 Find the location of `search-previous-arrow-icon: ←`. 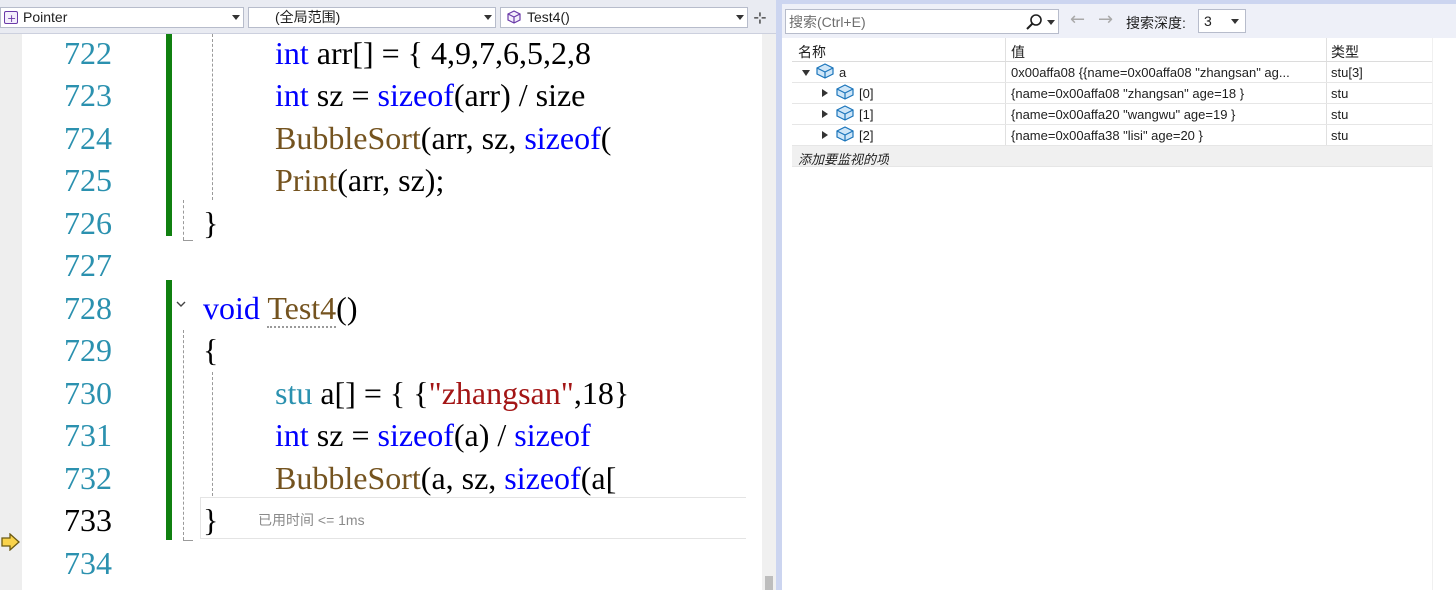

search-previous-arrow-icon: ← is located at coordinates (1077, 19).